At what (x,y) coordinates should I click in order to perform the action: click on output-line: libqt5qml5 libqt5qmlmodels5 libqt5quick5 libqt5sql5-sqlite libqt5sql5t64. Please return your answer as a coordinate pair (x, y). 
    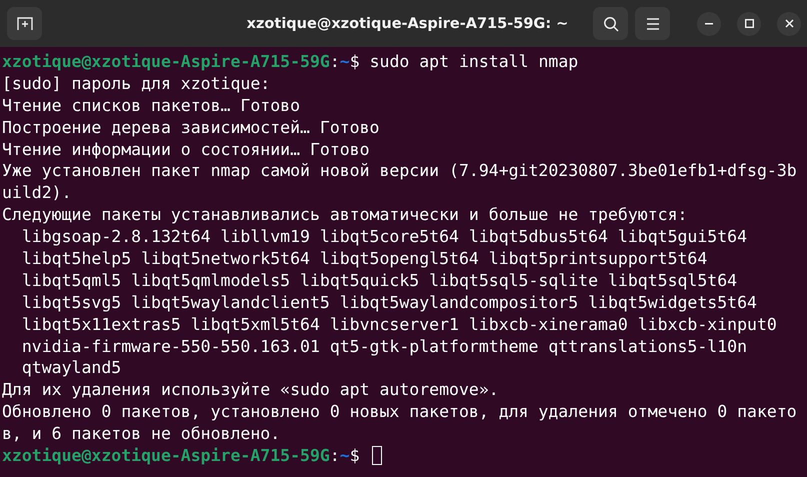
    Looking at the image, I should click on (379, 281).